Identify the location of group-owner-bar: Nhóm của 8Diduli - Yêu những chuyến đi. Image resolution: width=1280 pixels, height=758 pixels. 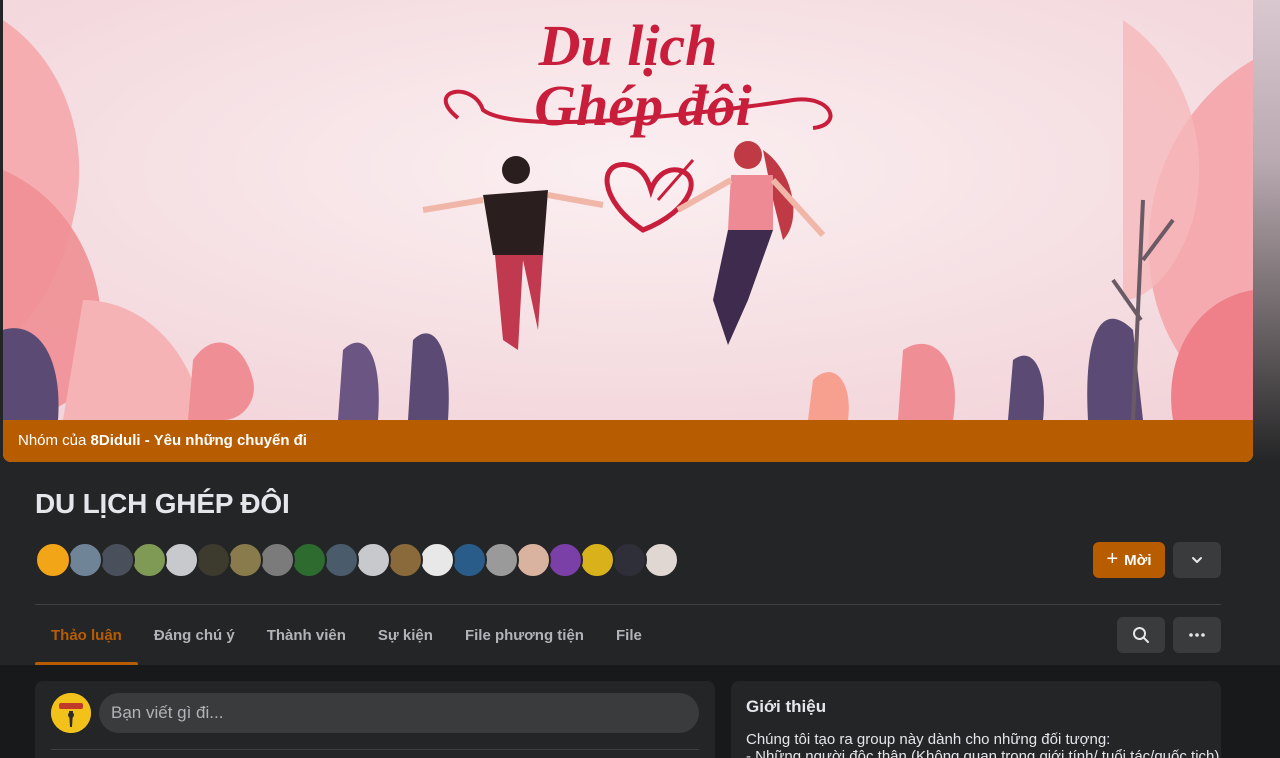
(628, 441).